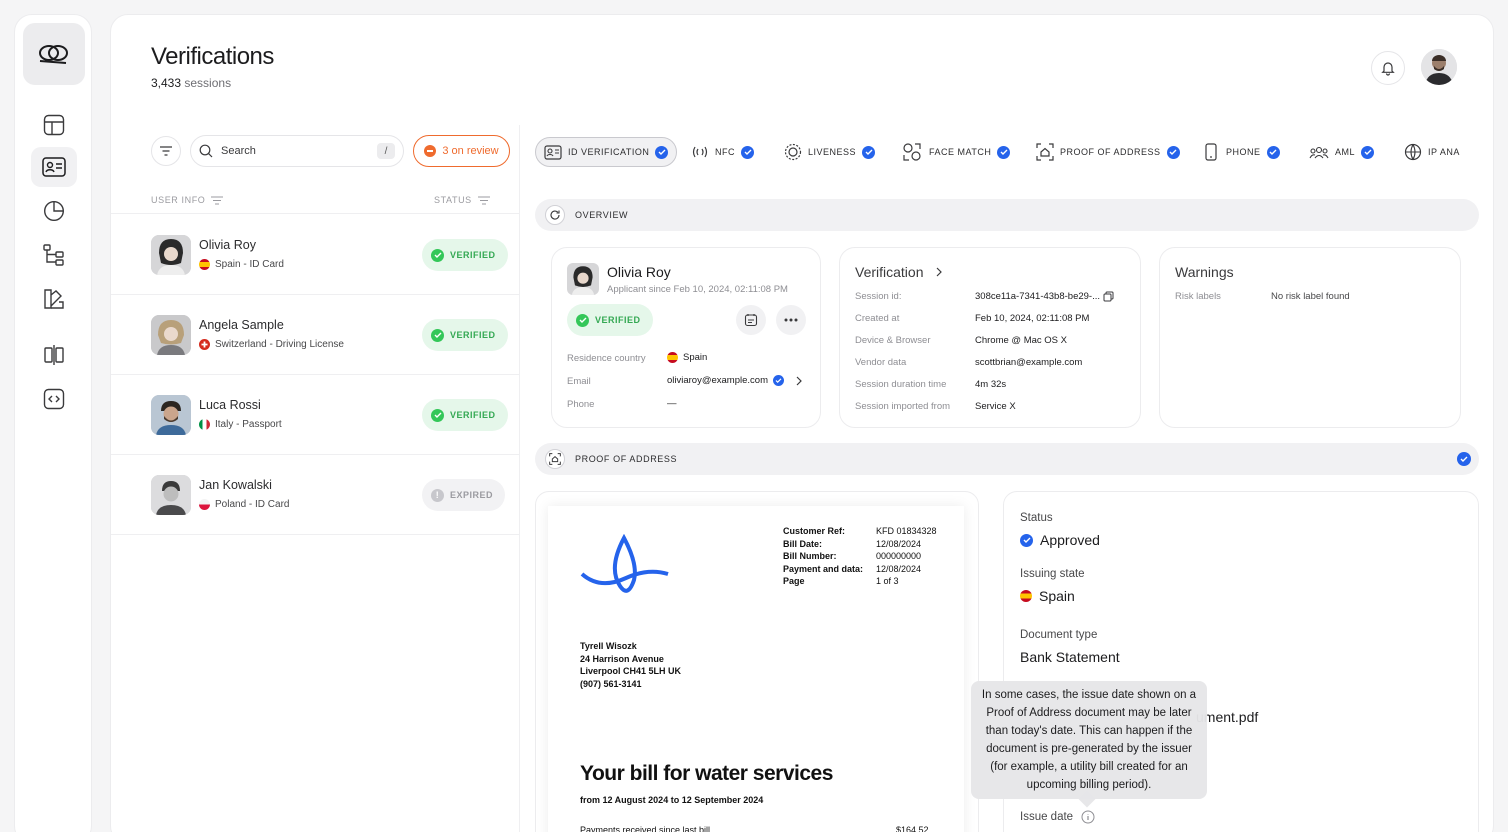 The image size is (1508, 832). Describe the element at coordinates (206, 151) in the screenshot. I see `search-icon` at that location.